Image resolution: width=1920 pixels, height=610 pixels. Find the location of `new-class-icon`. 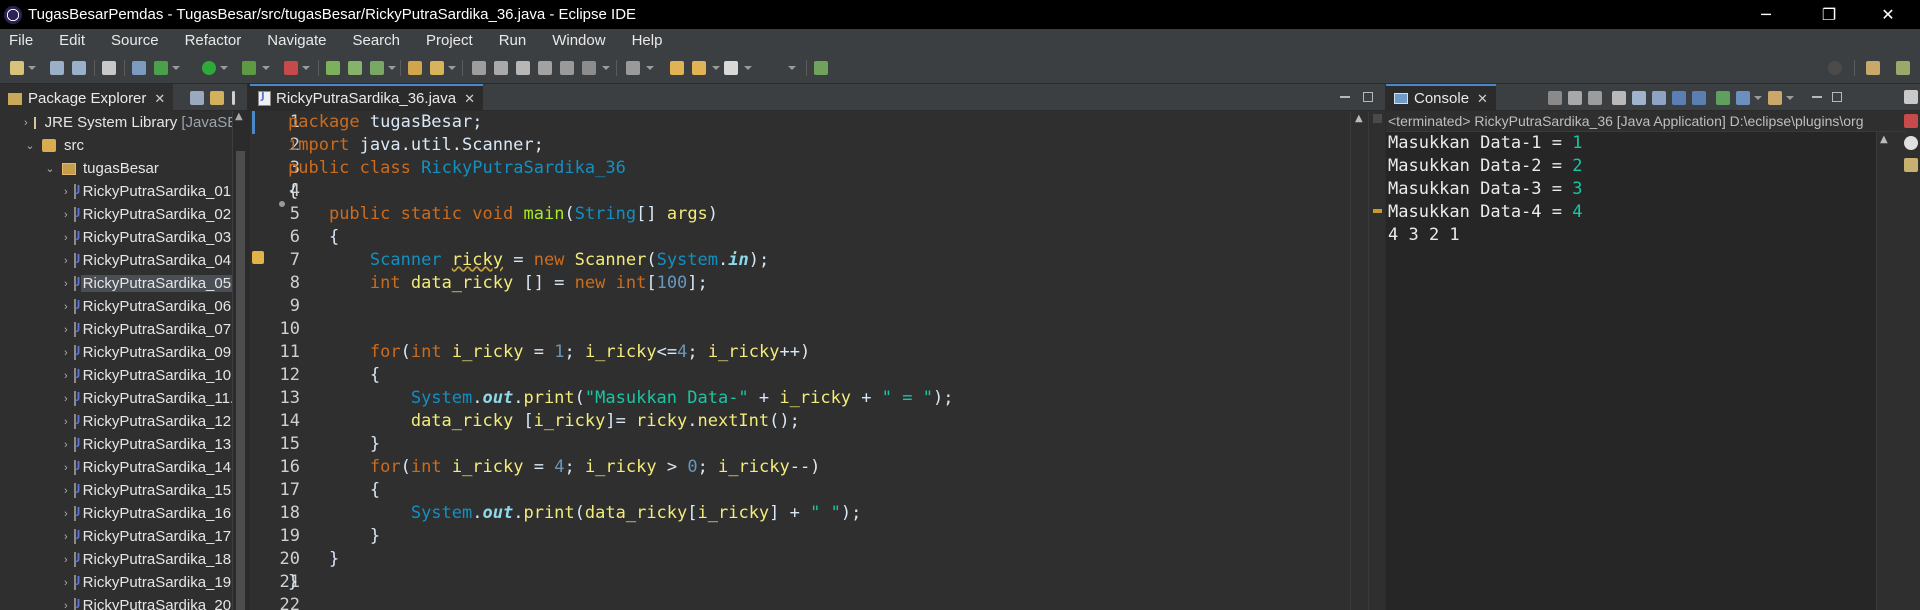

new-class-icon is located at coordinates (377, 68).